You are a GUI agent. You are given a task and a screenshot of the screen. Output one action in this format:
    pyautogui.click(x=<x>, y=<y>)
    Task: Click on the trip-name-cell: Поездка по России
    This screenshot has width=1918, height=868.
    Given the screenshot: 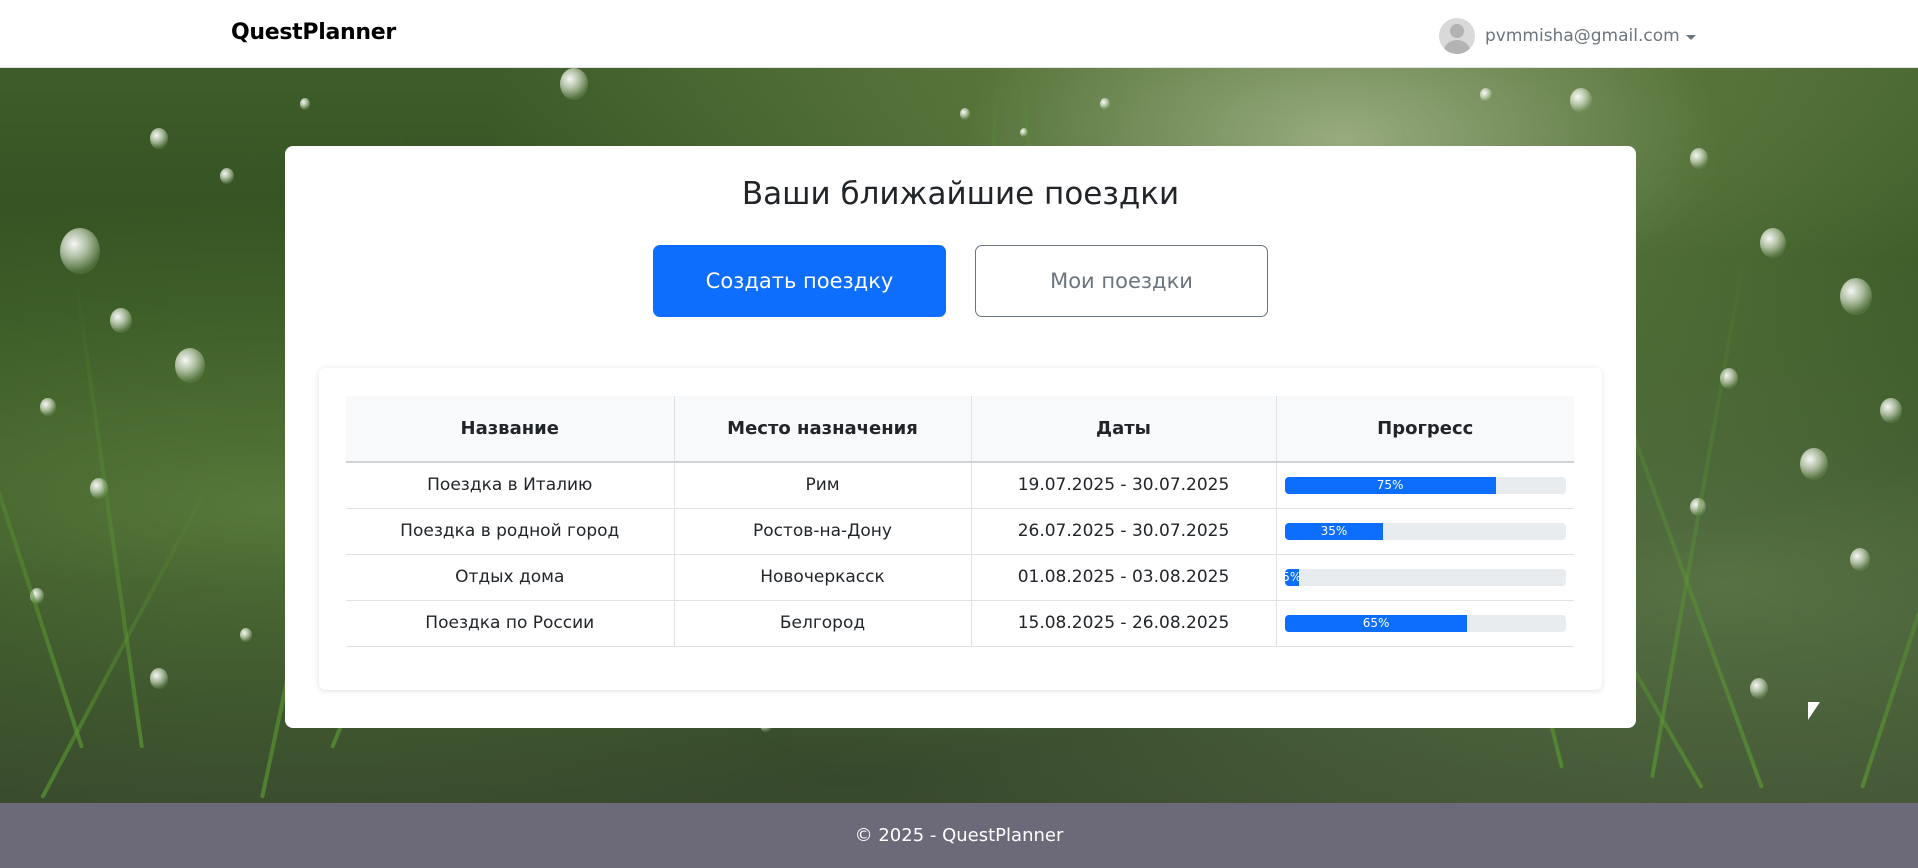 What is the action you would take?
    pyautogui.click(x=510, y=623)
    